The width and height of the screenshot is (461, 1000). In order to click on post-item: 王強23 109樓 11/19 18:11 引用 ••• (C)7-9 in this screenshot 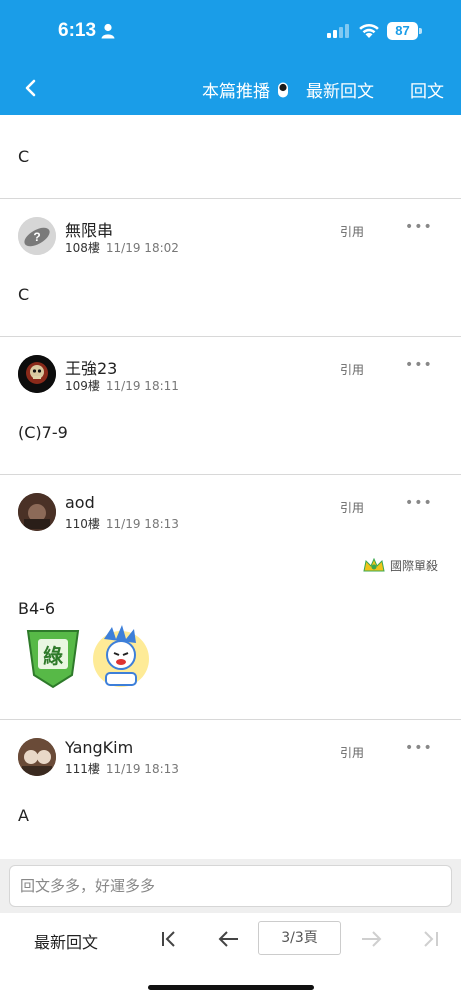, I will do `click(230, 406)`.